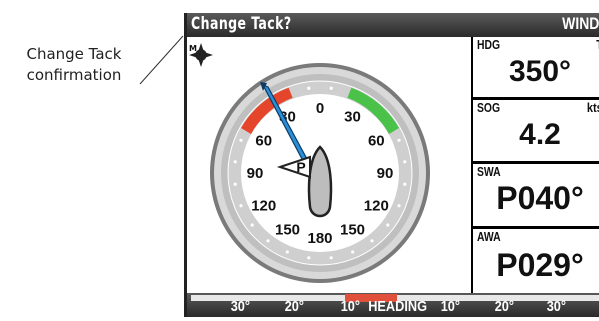  Describe the element at coordinates (489, 44) in the screenshot. I see `hdg-label: HDG` at that location.